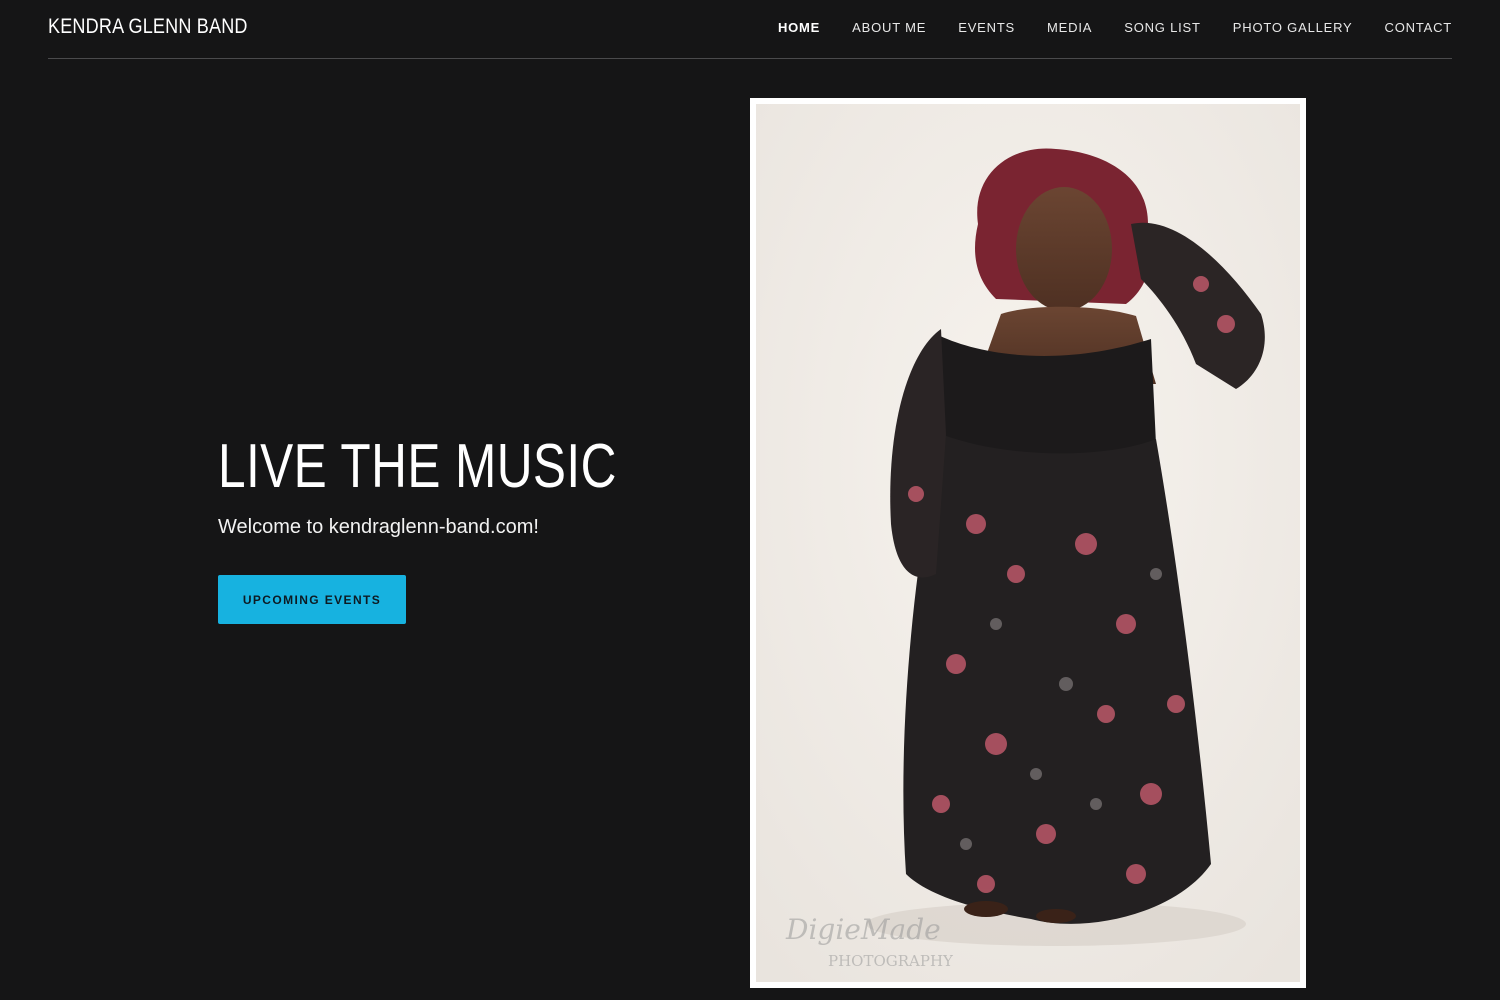  What do you see at coordinates (799, 27) in the screenshot?
I see `nav-item-home: HOME` at bounding box center [799, 27].